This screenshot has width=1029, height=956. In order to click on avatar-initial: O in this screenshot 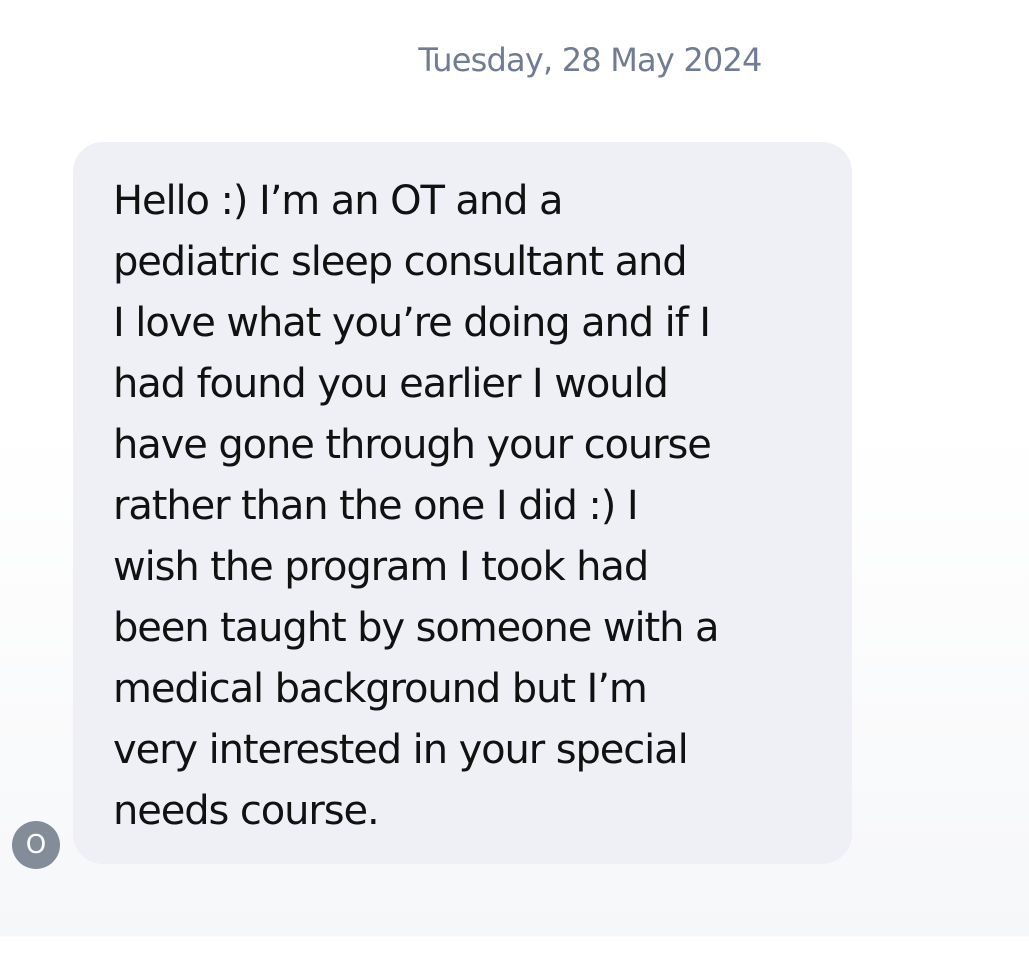, I will do `click(36, 845)`.